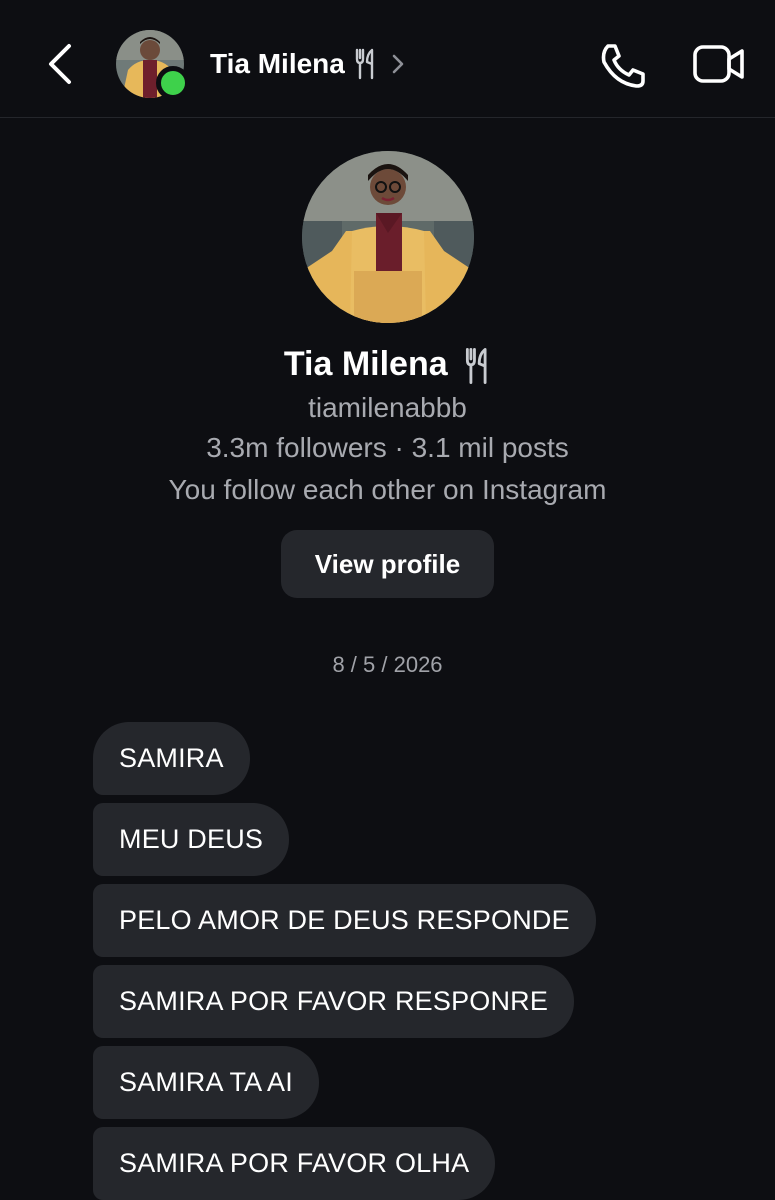 The width and height of the screenshot is (775, 1200). What do you see at coordinates (387, 407) in the screenshot?
I see `profile-username: tiamilenabbb` at bounding box center [387, 407].